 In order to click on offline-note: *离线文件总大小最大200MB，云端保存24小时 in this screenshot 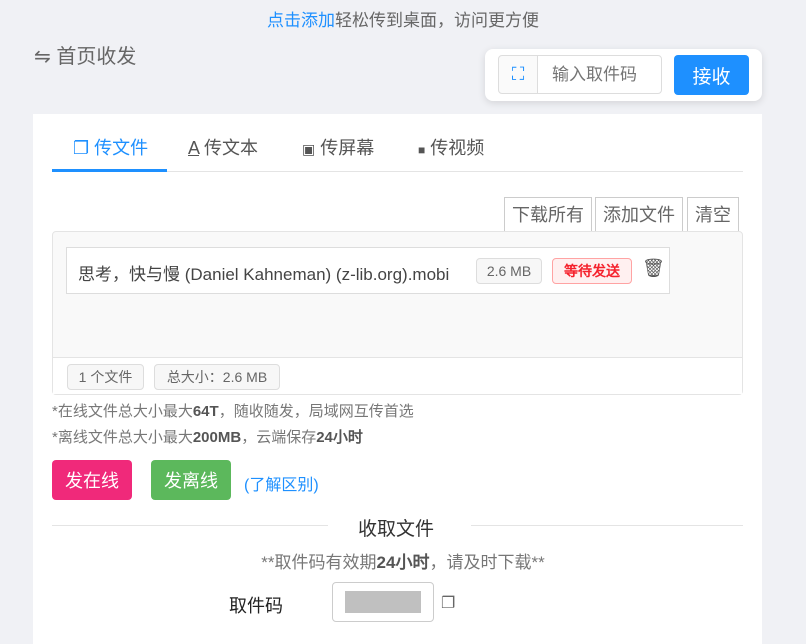, I will do `click(207, 437)`.